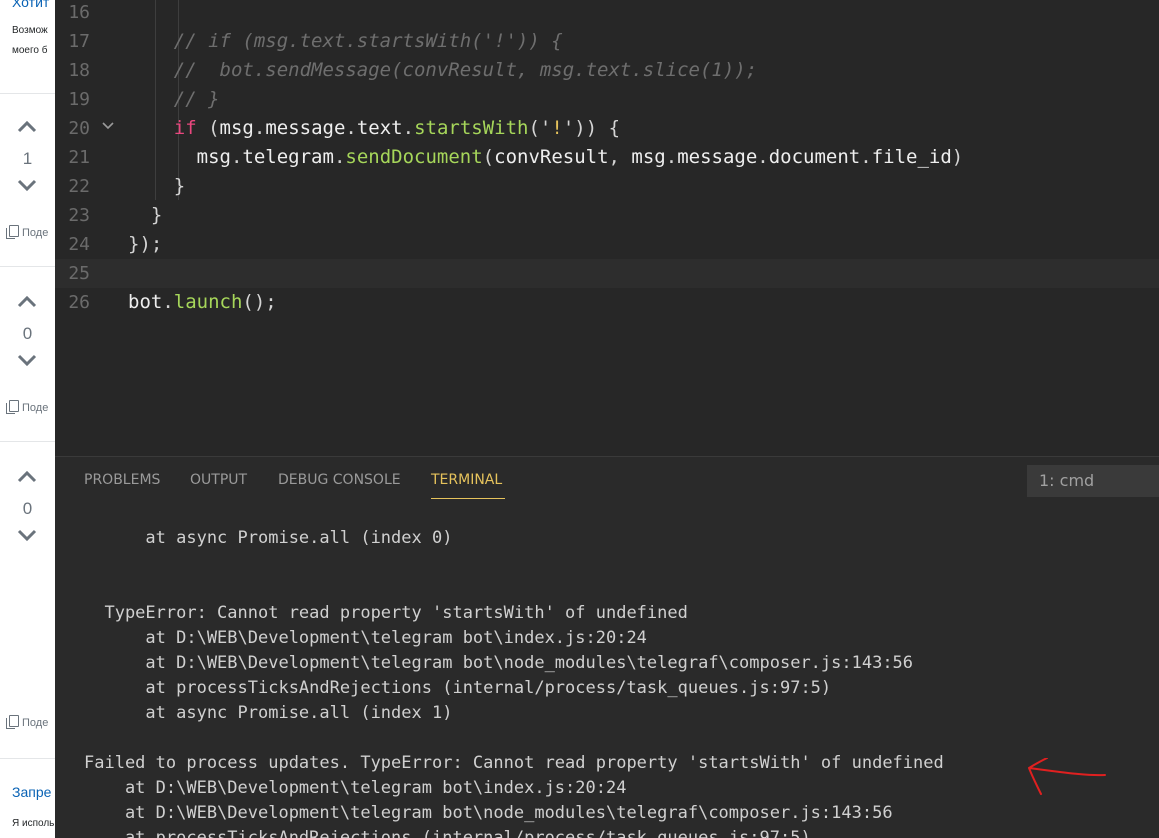 This screenshot has width=1159, height=838. Describe the element at coordinates (339, 480) in the screenshot. I see `tab-debug-console: DEBUG CONSOLE` at that location.